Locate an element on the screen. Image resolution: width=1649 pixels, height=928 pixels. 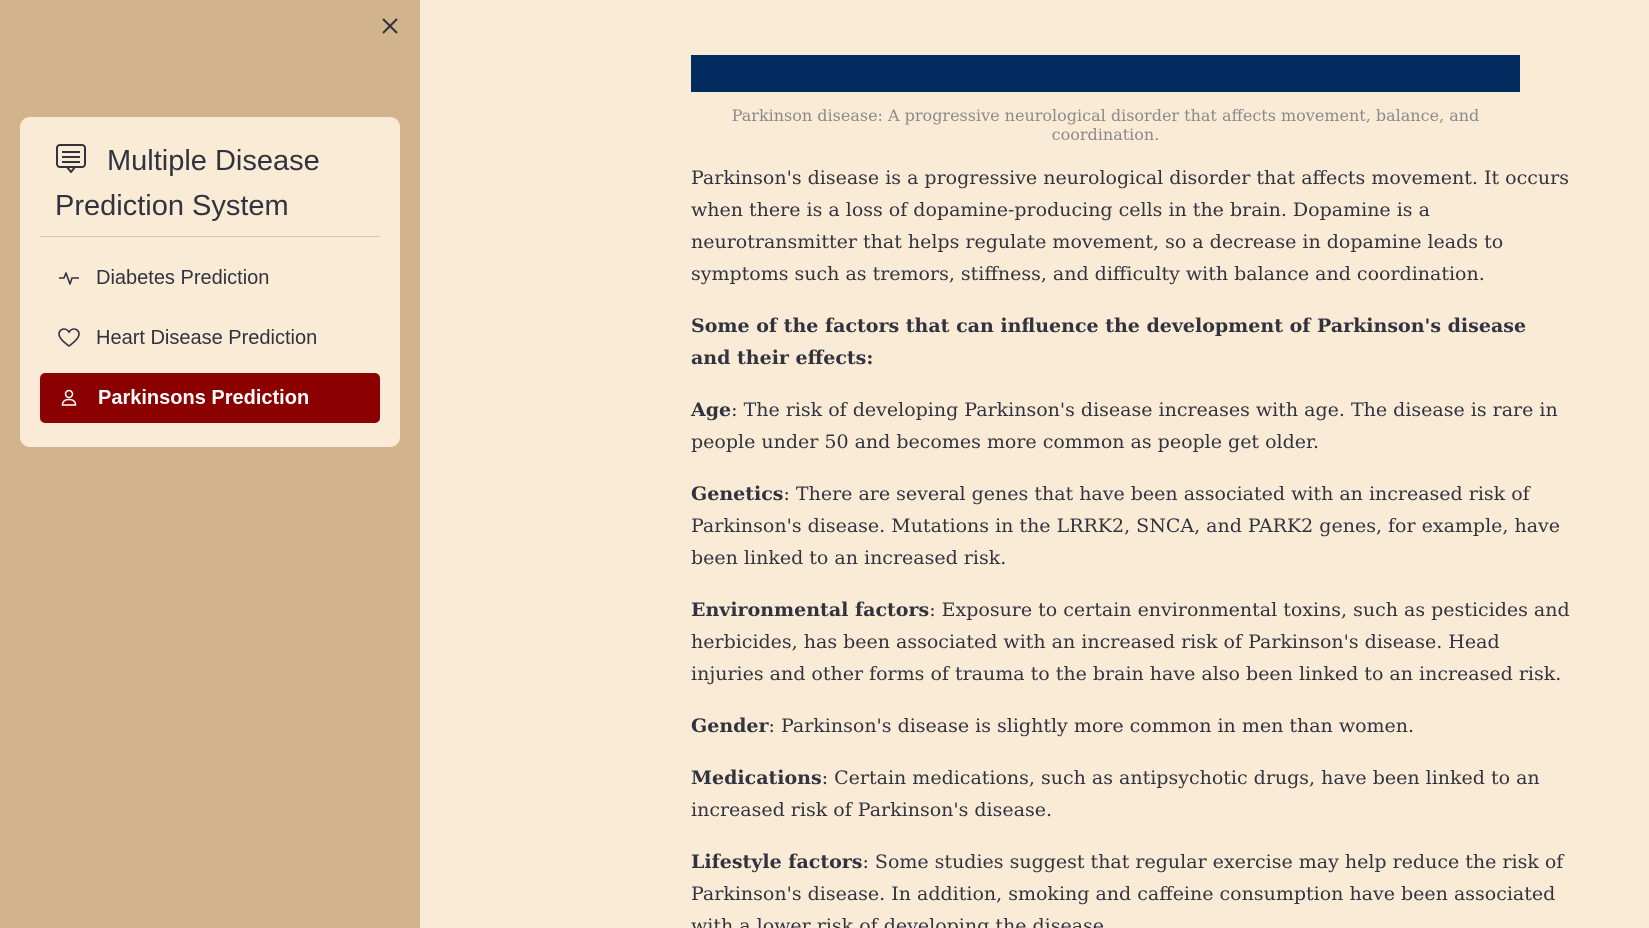
nav-item-parkinsons: Parkinsons Prediction is located at coordinates (210, 398).